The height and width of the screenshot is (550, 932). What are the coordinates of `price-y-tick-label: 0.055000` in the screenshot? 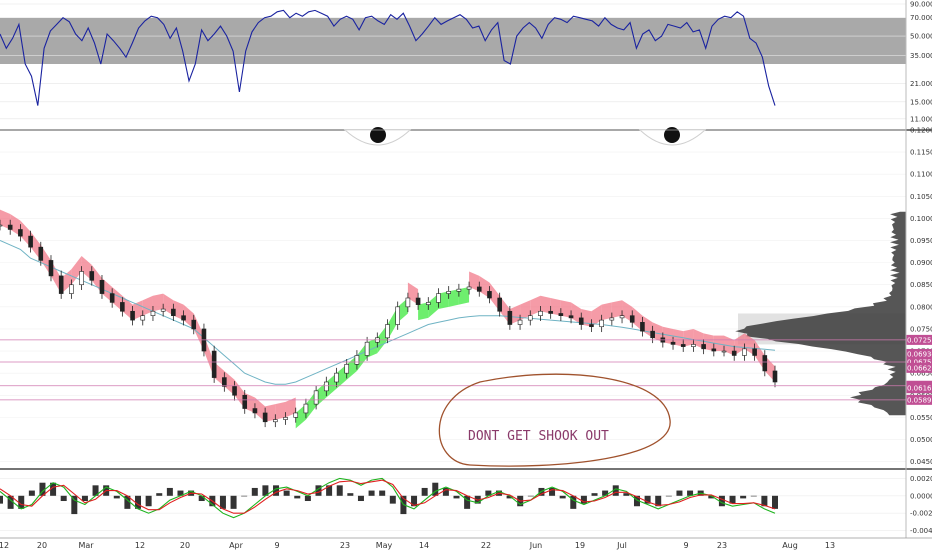 It's located at (921, 418).